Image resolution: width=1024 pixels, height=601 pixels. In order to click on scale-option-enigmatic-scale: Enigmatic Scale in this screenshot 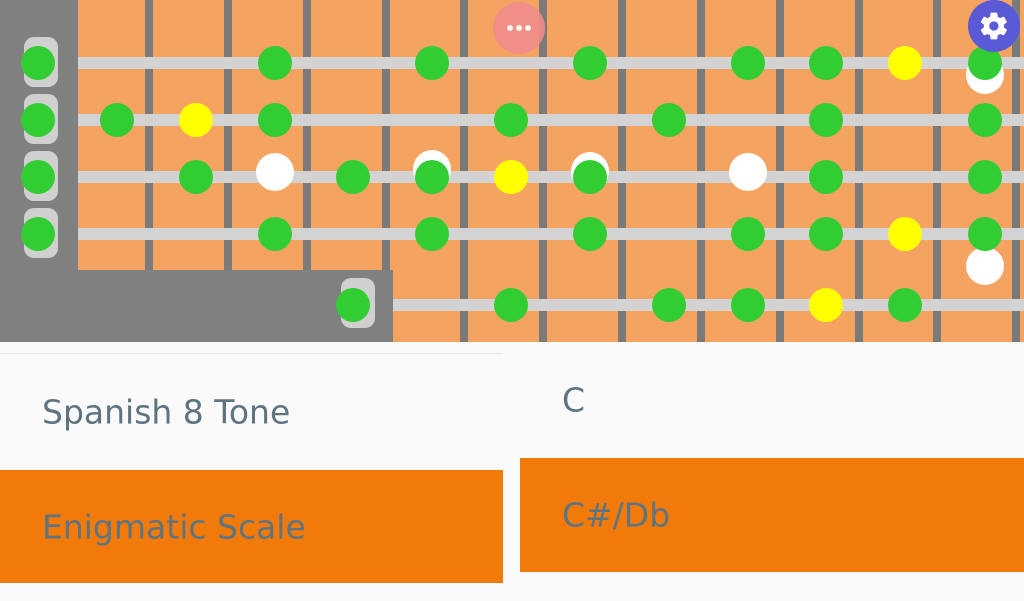, I will do `click(251, 526)`.